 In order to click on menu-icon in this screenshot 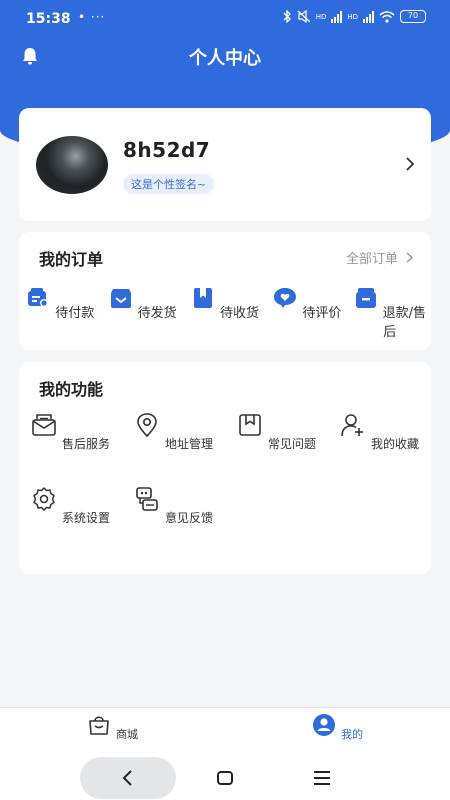, I will do `click(322, 778)`.